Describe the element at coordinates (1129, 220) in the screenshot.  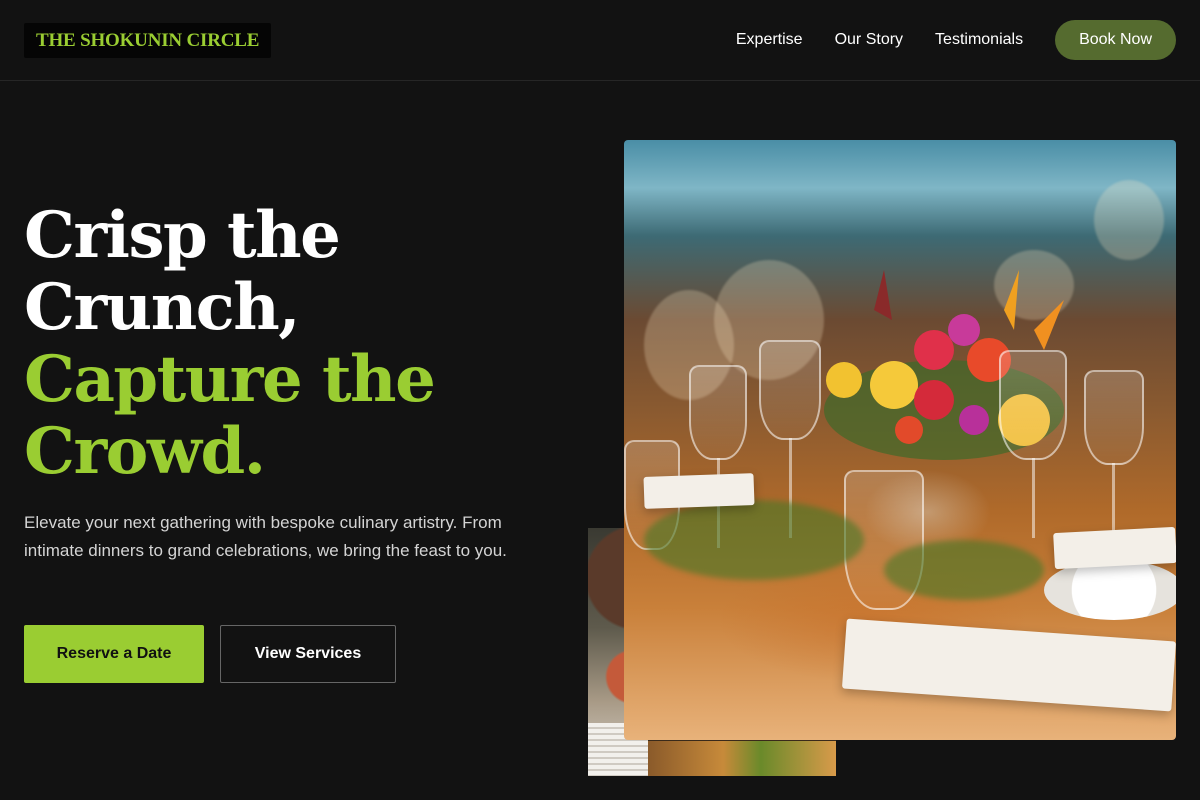
I see `bokeh-light` at that location.